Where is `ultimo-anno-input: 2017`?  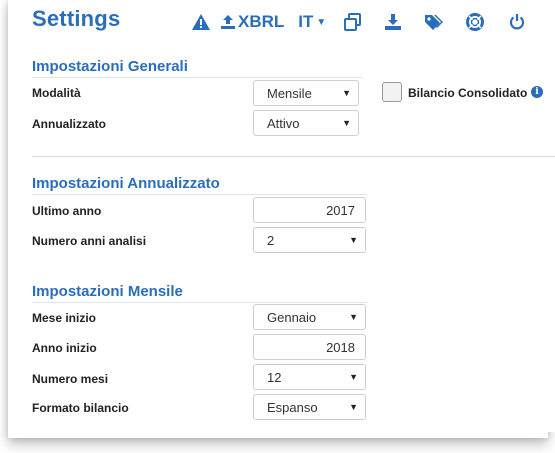
ultimo-anno-input: 2017 is located at coordinates (309, 210).